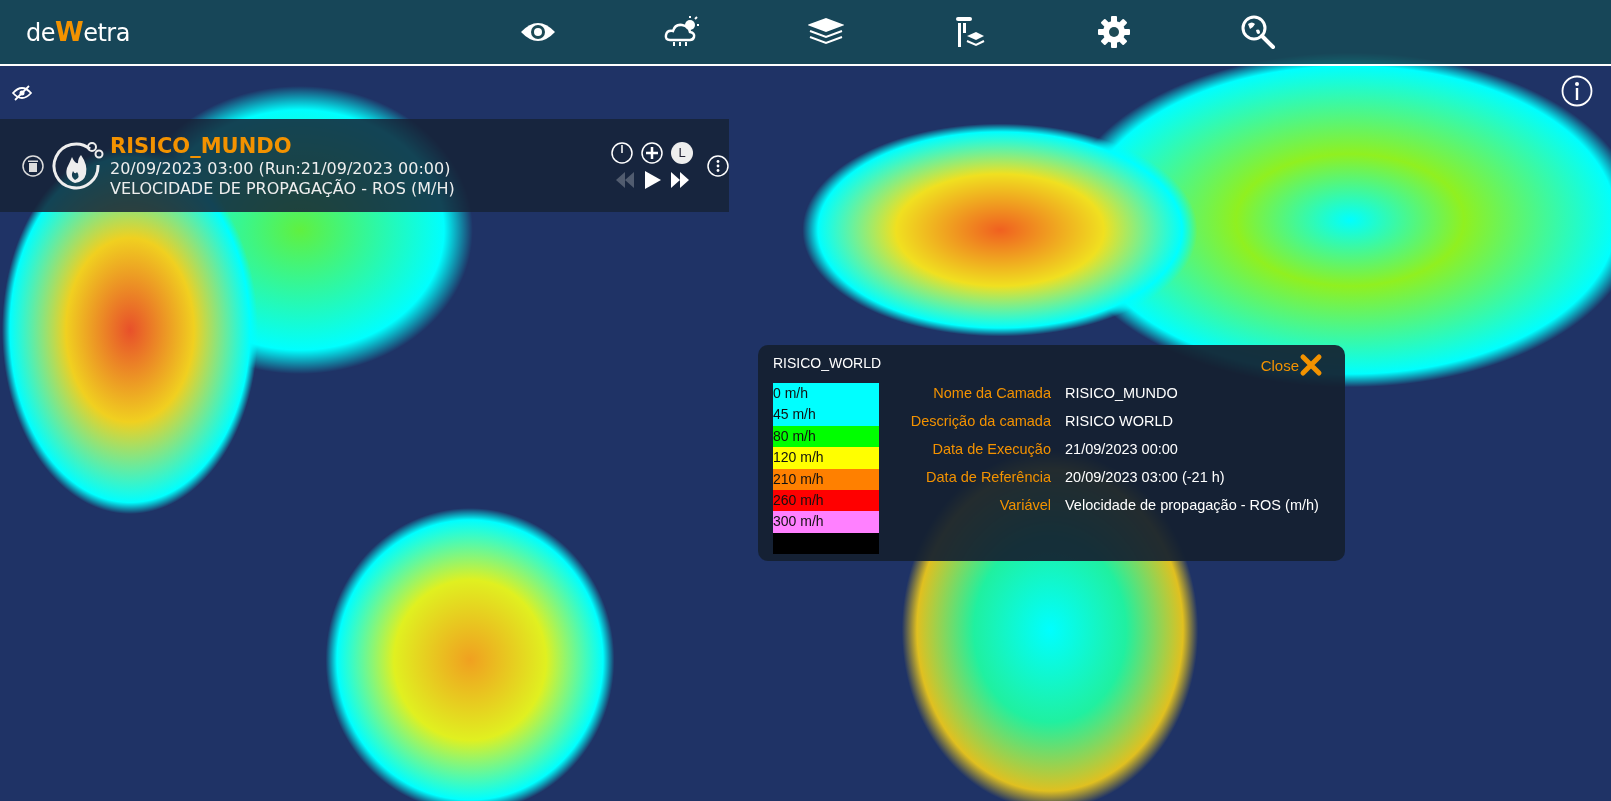 Image resolution: width=1611 pixels, height=801 pixels. I want to click on field-value: Velocidade de propagação - ROS (m/h), so click(1192, 505).